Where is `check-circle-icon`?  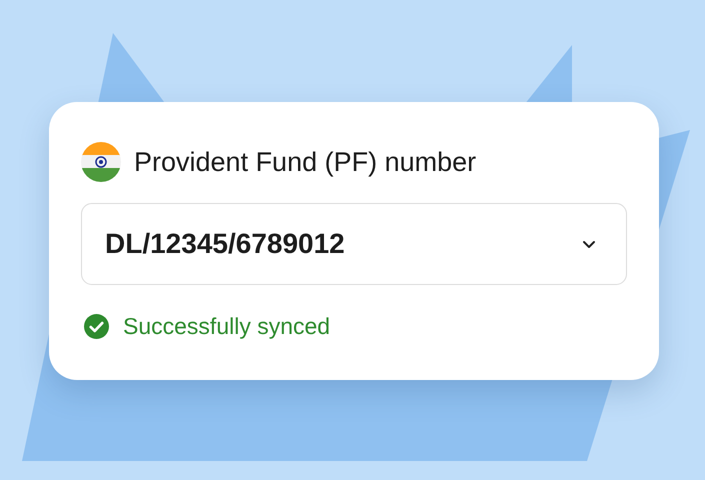 check-circle-icon is located at coordinates (96, 326).